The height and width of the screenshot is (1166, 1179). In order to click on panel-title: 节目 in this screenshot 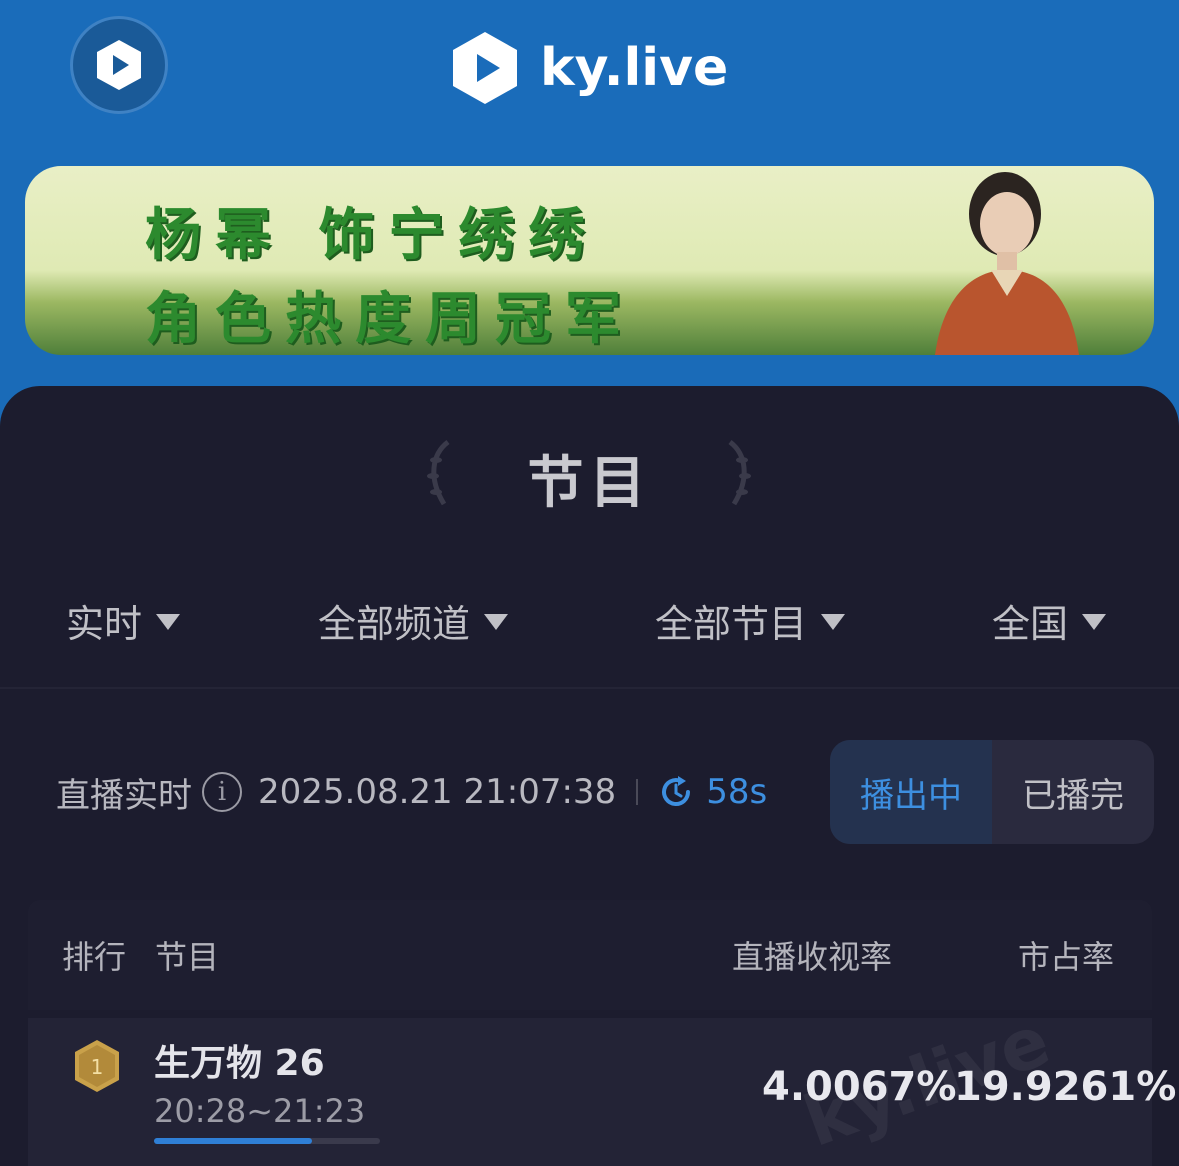, I will do `click(589, 483)`.